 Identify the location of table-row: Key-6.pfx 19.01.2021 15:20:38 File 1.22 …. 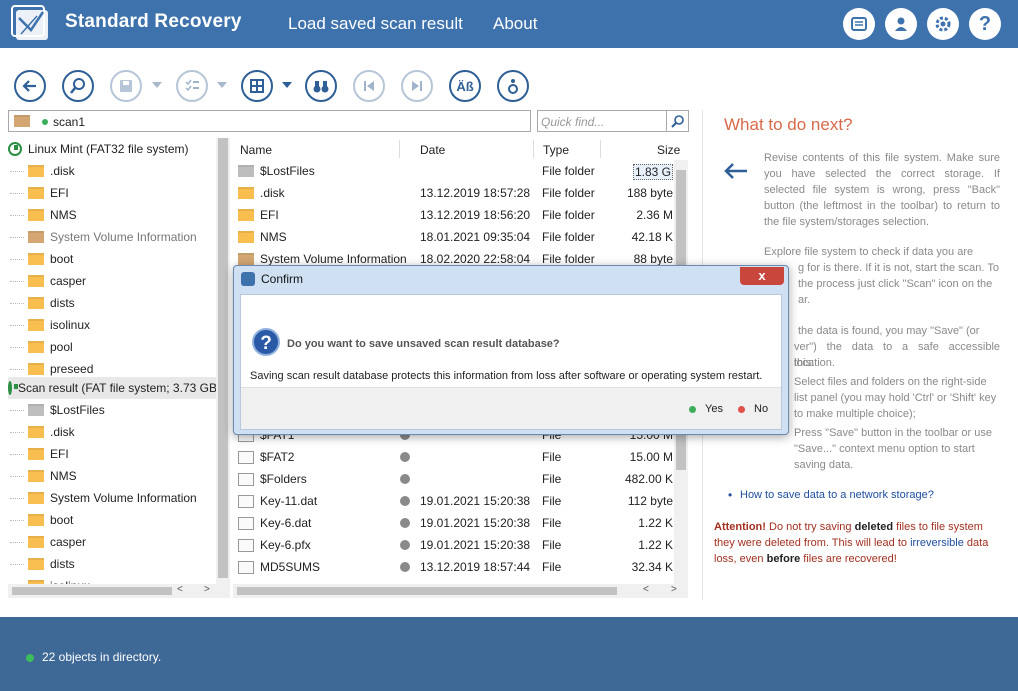
(453, 545).